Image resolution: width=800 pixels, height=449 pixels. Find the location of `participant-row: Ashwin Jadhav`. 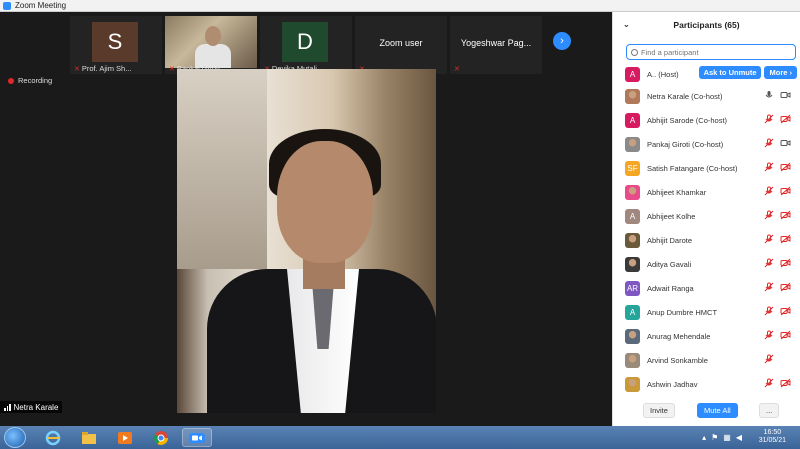

participant-row: Ashwin Jadhav is located at coordinates (706, 384).